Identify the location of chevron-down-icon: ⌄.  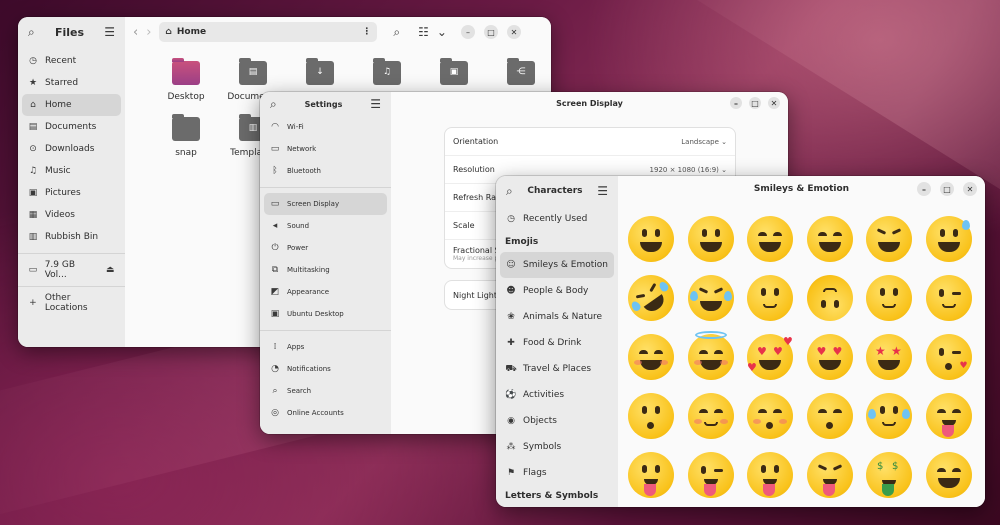
(442, 32).